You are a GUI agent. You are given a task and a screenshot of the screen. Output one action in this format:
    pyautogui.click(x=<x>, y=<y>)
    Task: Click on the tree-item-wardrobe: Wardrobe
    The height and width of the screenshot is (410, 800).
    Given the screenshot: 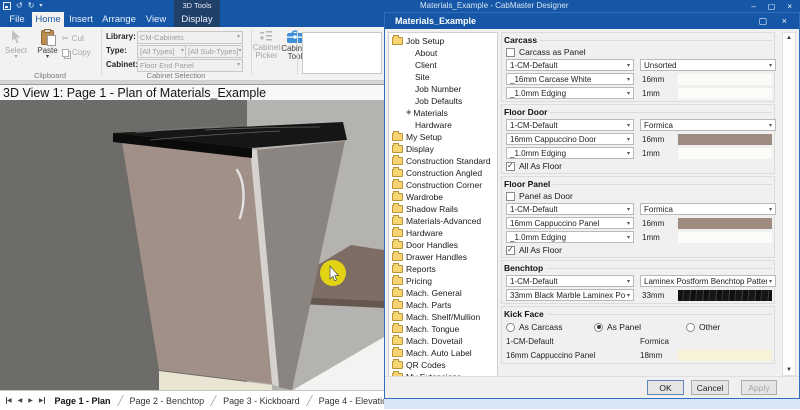 What is the action you would take?
    pyautogui.click(x=443, y=197)
    